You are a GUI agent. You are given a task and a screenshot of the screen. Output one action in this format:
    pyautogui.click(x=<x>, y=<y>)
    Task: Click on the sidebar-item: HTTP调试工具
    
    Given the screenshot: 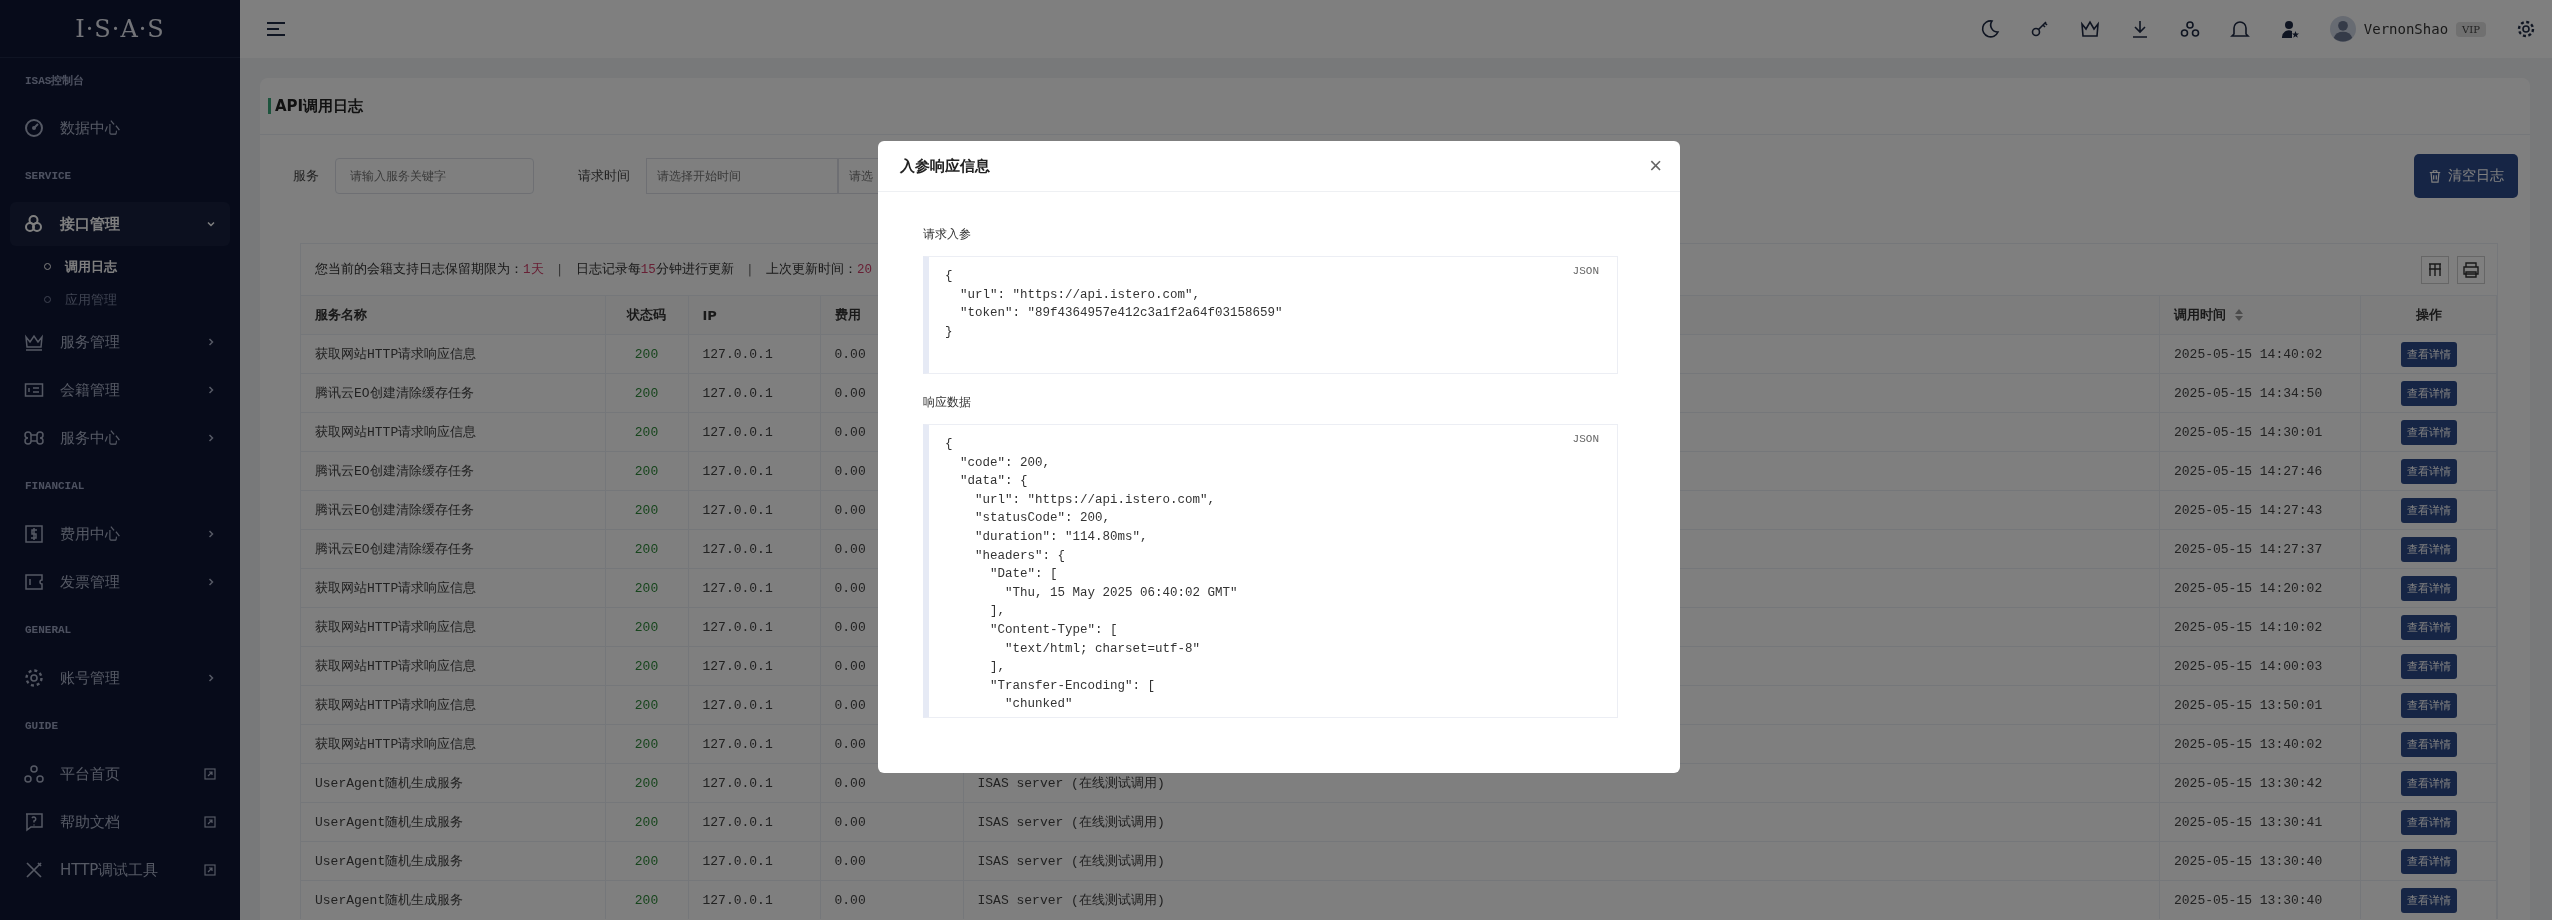 What is the action you would take?
    pyautogui.click(x=120, y=870)
    